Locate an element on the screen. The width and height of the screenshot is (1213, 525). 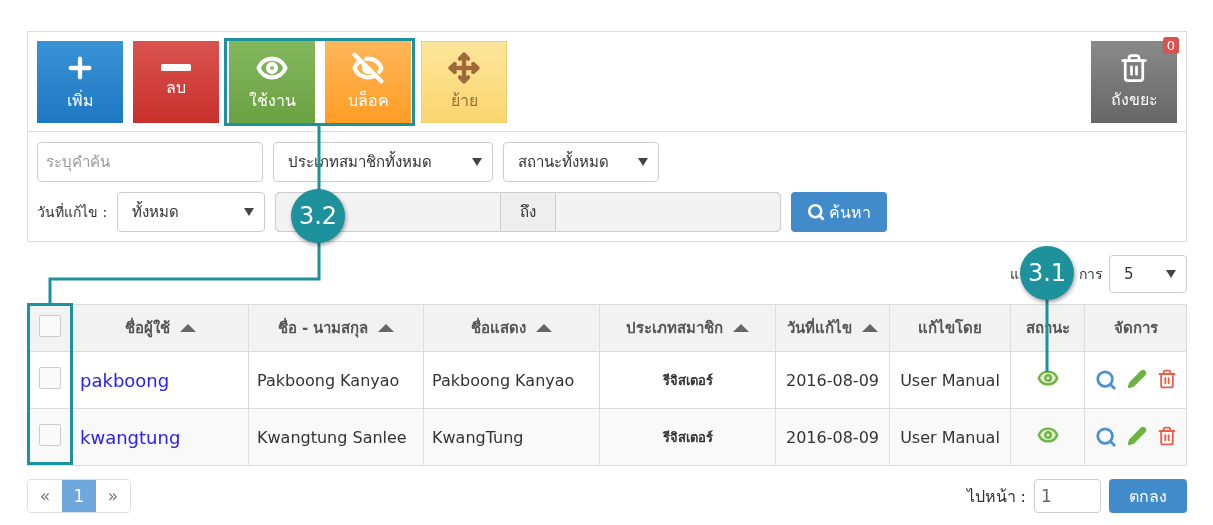
status-select: สถานะทั้งหมด is located at coordinates (581, 162).